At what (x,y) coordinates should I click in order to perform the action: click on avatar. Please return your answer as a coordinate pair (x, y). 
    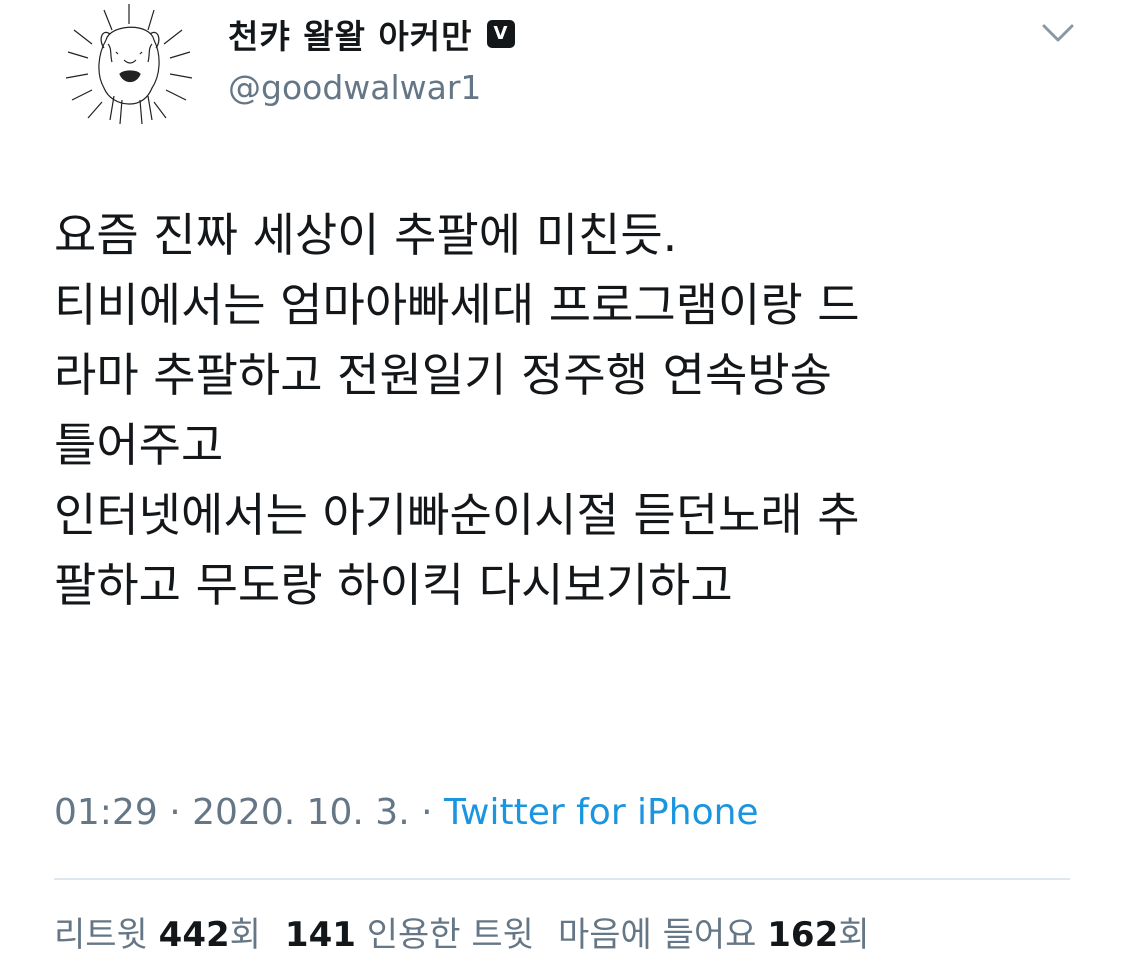
    Looking at the image, I should click on (129, 66).